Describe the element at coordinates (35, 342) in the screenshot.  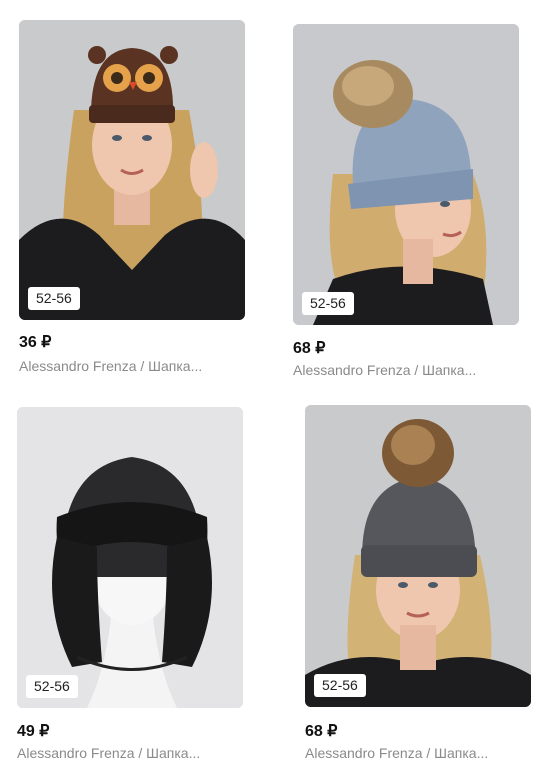
I see `product-price: 36 ₽` at that location.